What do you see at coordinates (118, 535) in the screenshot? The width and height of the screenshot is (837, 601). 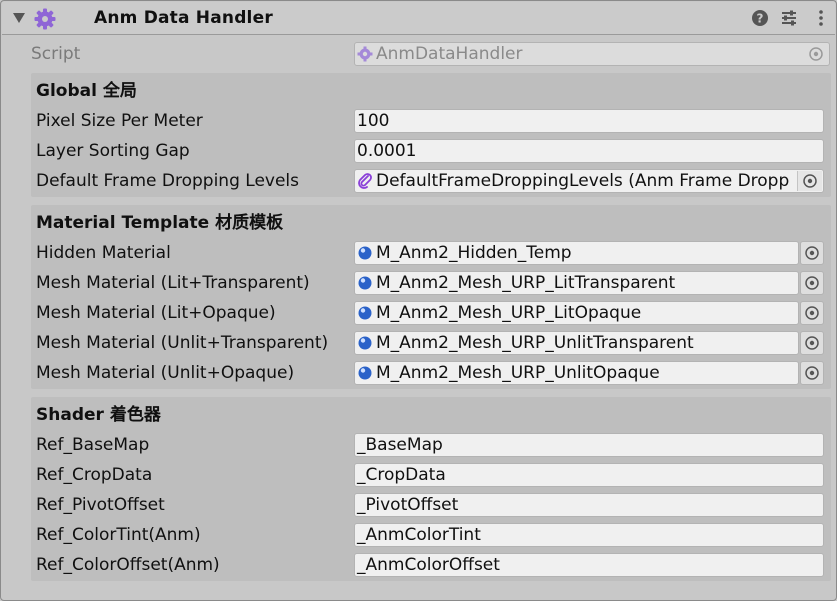 I see `shader-row-label: Ref_ColorTint(Anm)` at bounding box center [118, 535].